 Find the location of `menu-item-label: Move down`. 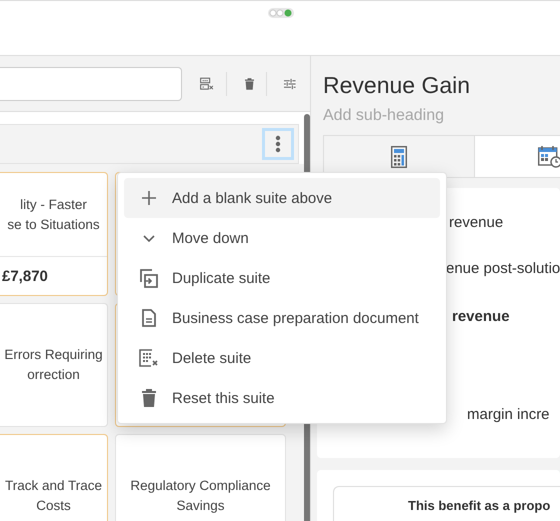

menu-item-label: Move down is located at coordinates (210, 238).